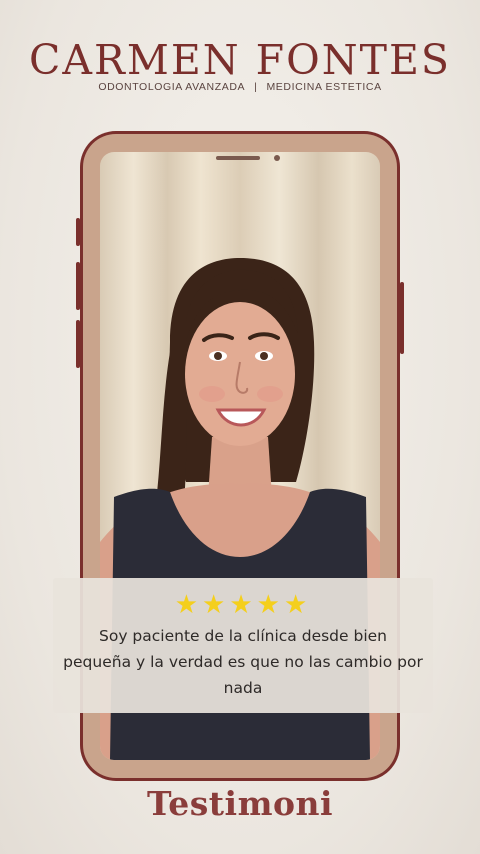 The width and height of the screenshot is (480, 854). I want to click on subtitle-odontologia: ODONTOLOGIA AVANZADA, so click(172, 87).